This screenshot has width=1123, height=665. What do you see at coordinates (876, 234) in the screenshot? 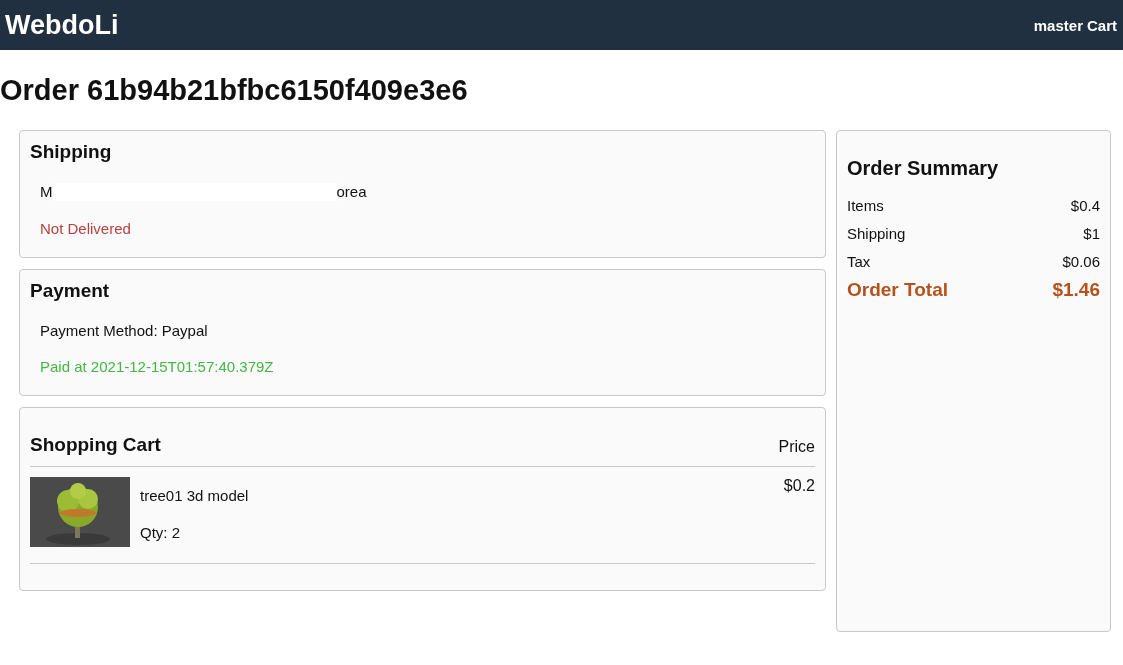
I see `summary-label: Shipping` at bounding box center [876, 234].